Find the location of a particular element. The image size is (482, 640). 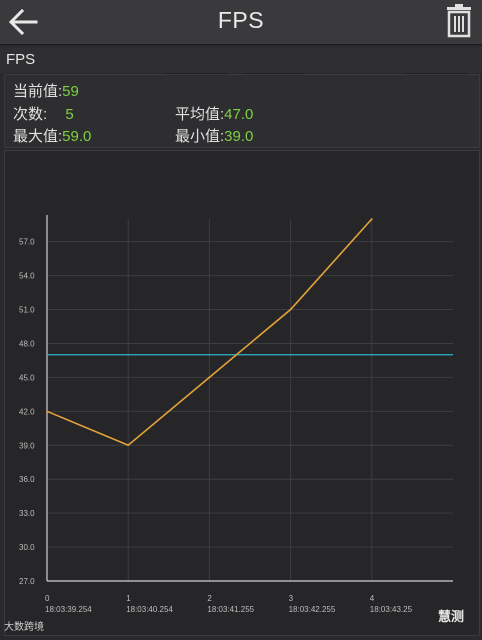

page-title: FPS is located at coordinates (241, 20).